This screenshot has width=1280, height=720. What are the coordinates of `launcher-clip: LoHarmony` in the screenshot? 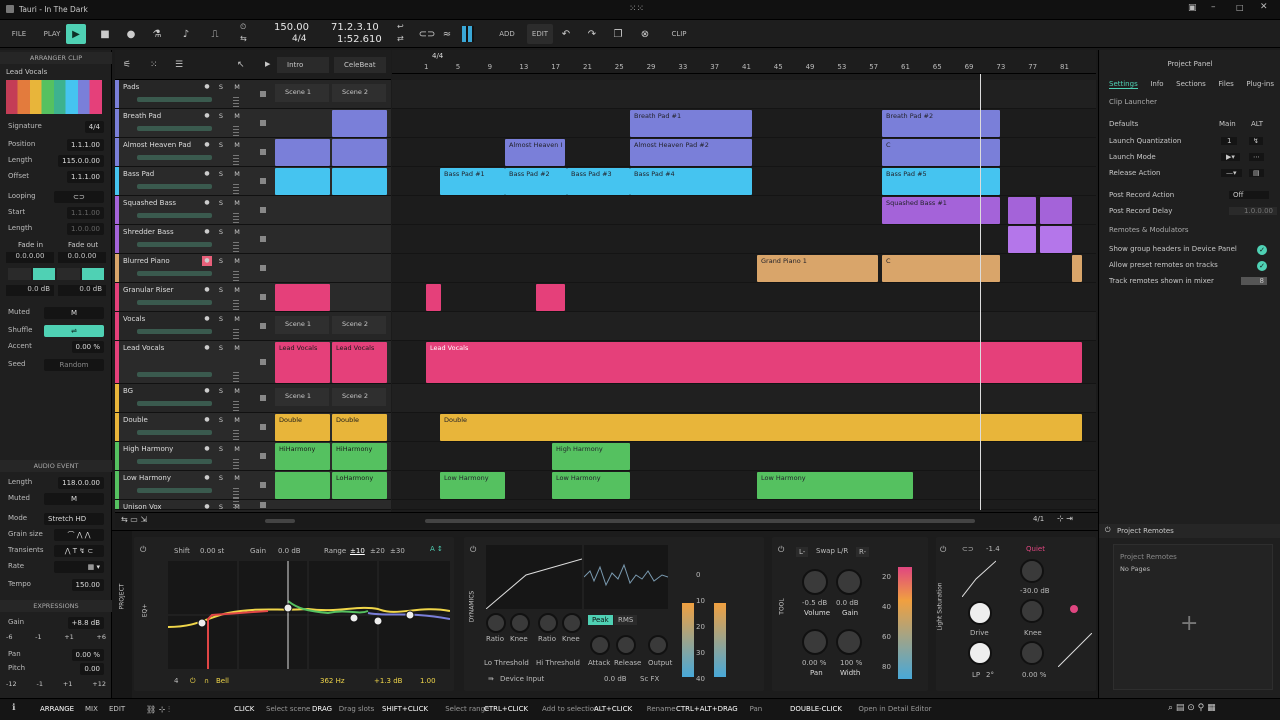 It's located at (359, 485).